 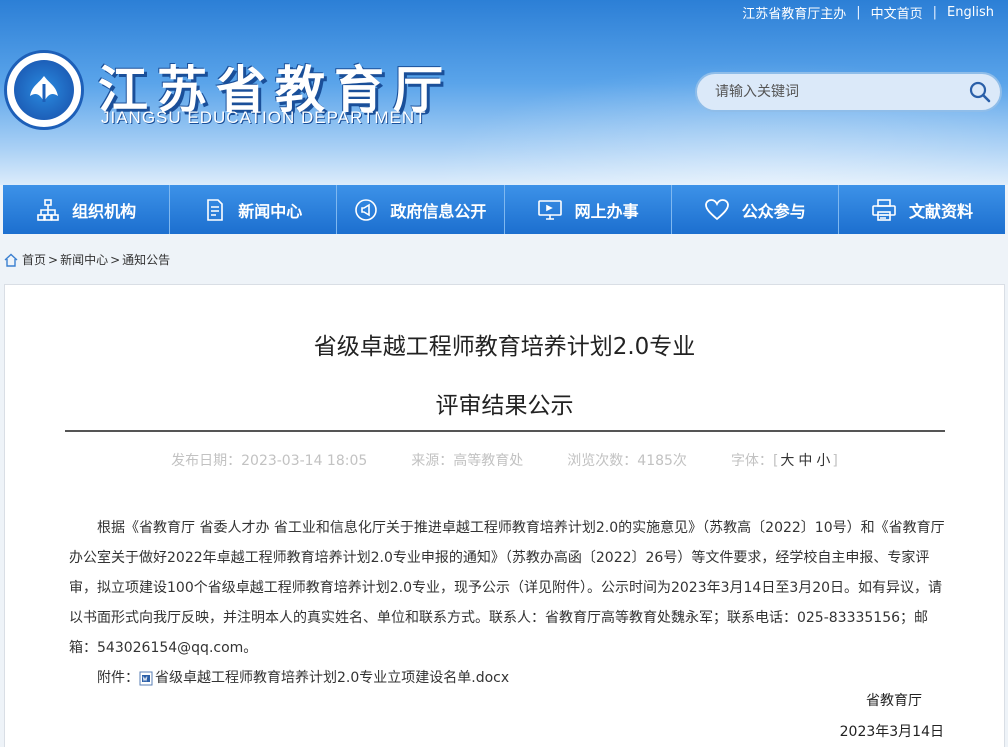 What do you see at coordinates (505, 431) in the screenshot?
I see `title-divider` at bounding box center [505, 431].